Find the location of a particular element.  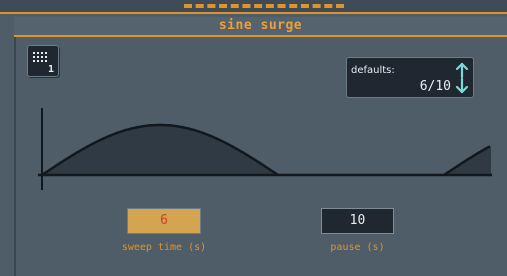

pause-field: 10 is located at coordinates (357, 221).